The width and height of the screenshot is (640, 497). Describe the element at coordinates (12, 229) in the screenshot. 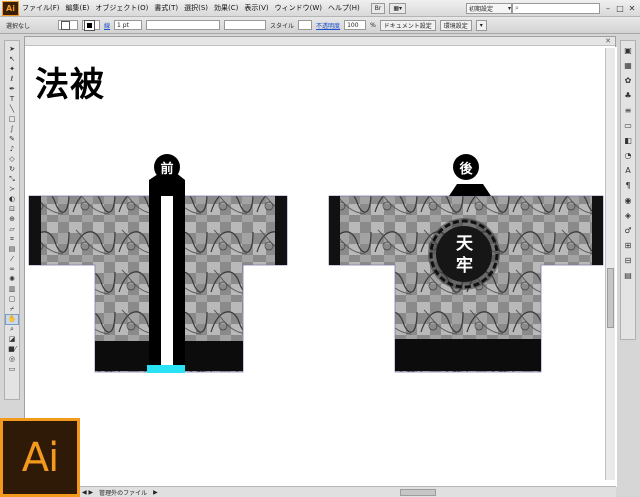

I see `perspective-grid-tool-icon: ▱` at that location.